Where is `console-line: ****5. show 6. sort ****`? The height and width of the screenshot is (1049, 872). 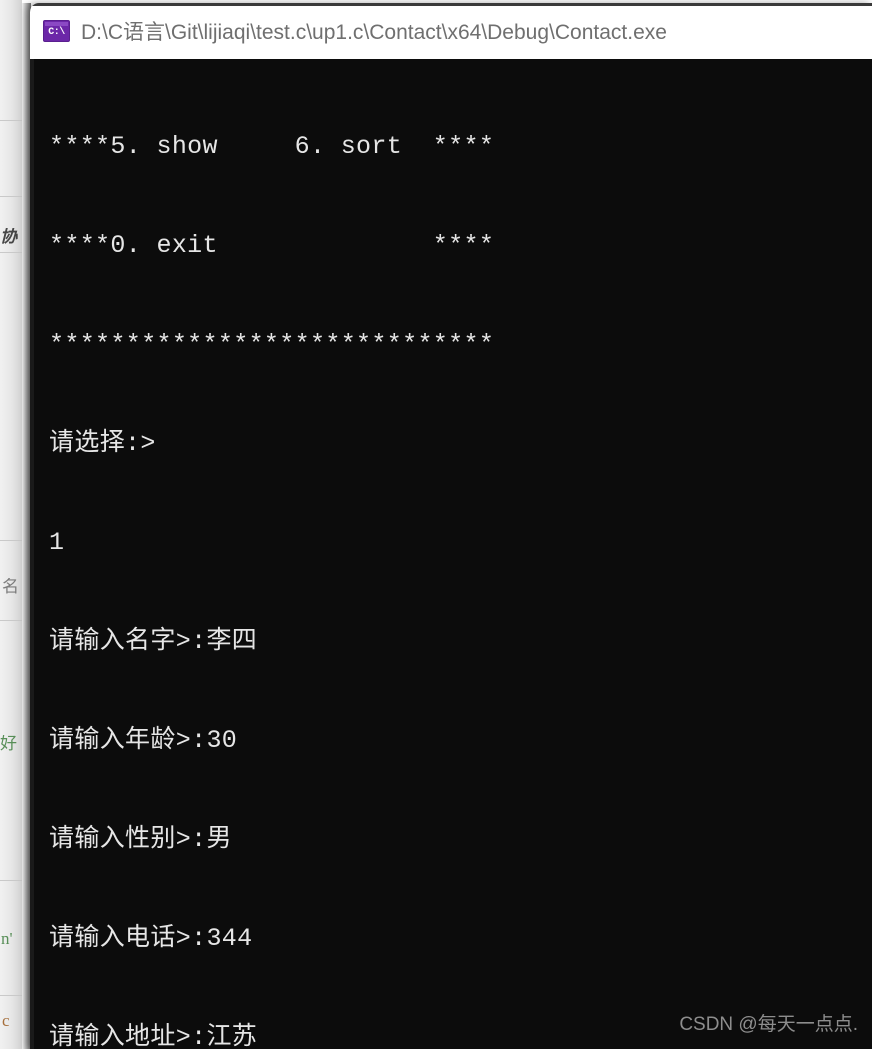
console-line: ****5. show 6. sort **** is located at coordinates (272, 146).